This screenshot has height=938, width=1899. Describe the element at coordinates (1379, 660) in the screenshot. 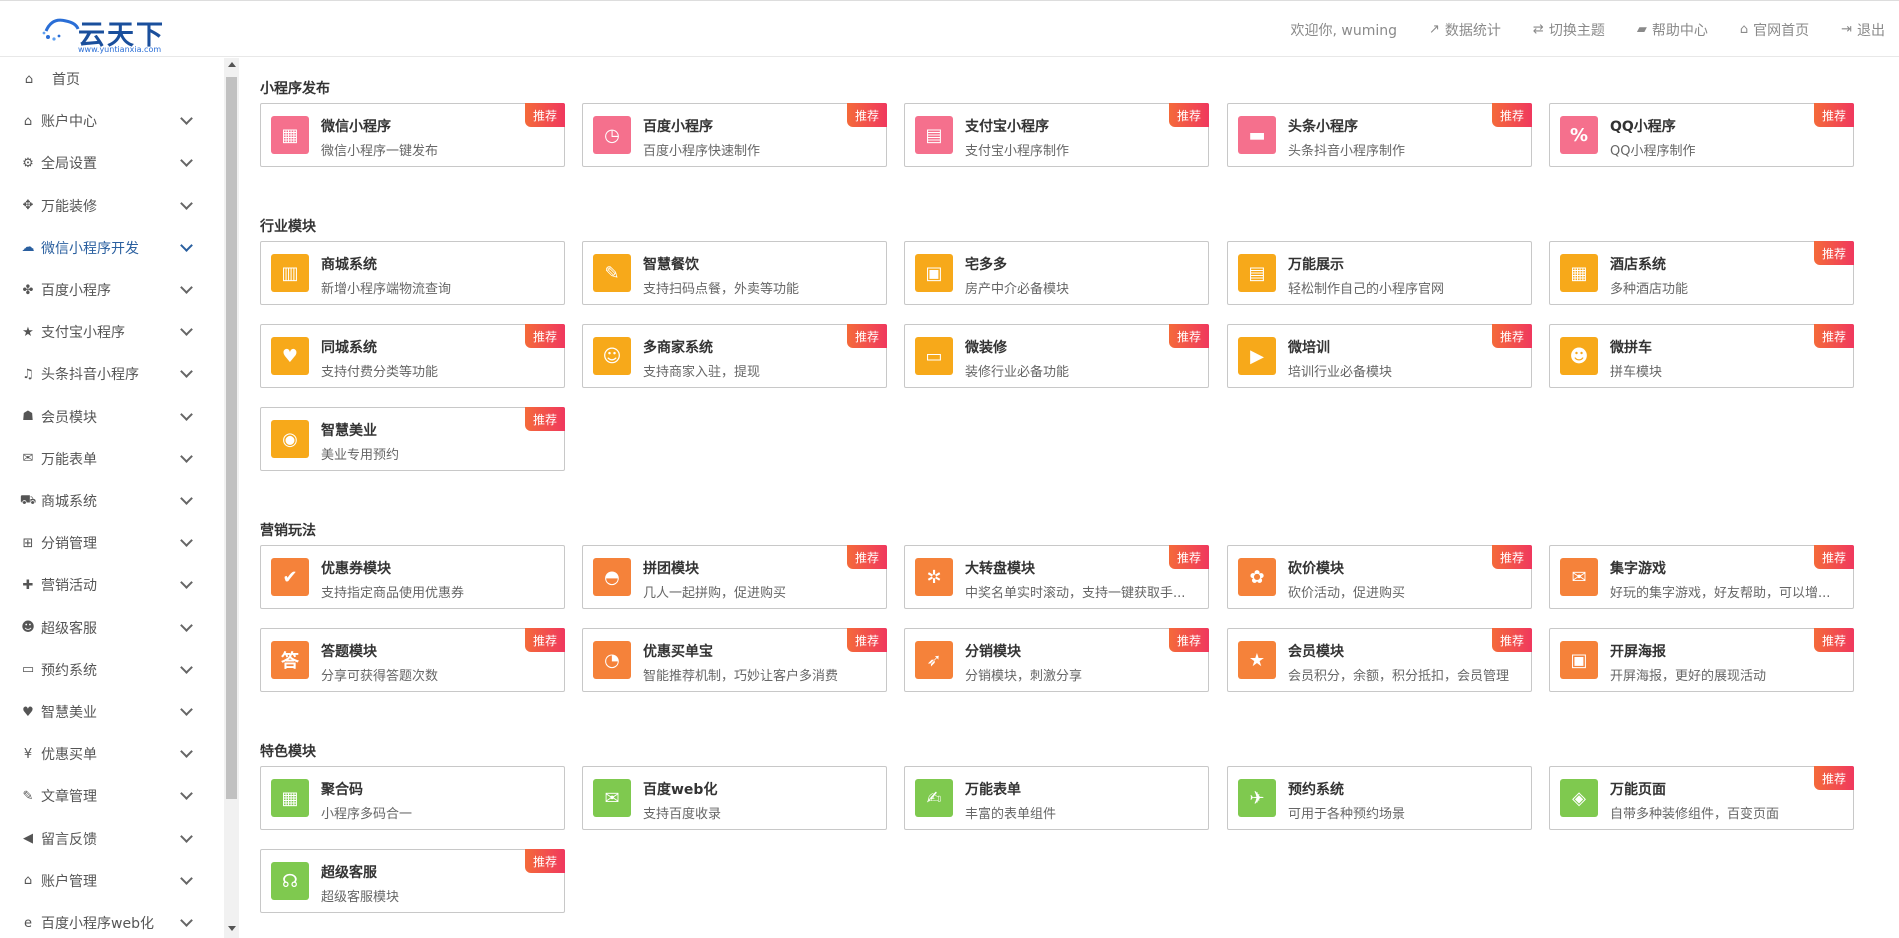

I see `module-card: ★ 会员模块 会员积分，余额，积分抵扣，会员管理 推荐` at that location.